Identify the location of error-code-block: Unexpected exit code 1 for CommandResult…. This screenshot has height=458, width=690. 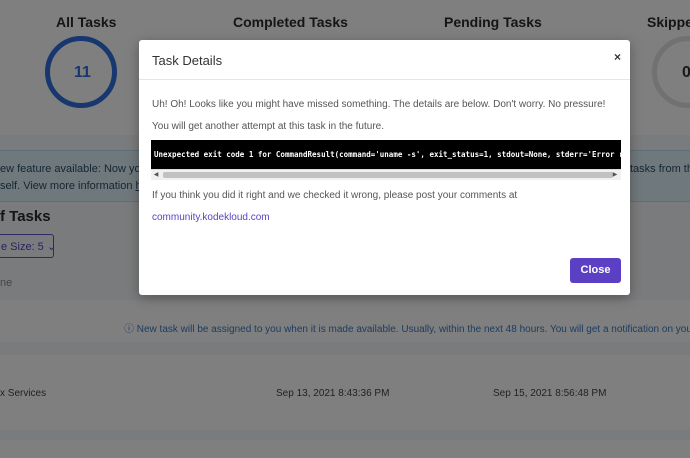
(386, 160).